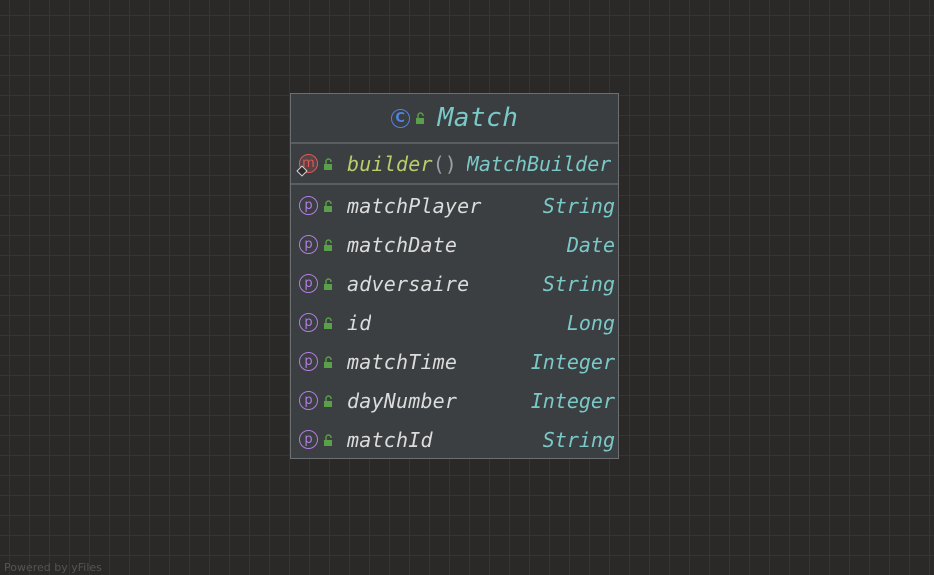  I want to click on property-row-matchId: p matchId String, so click(454, 439).